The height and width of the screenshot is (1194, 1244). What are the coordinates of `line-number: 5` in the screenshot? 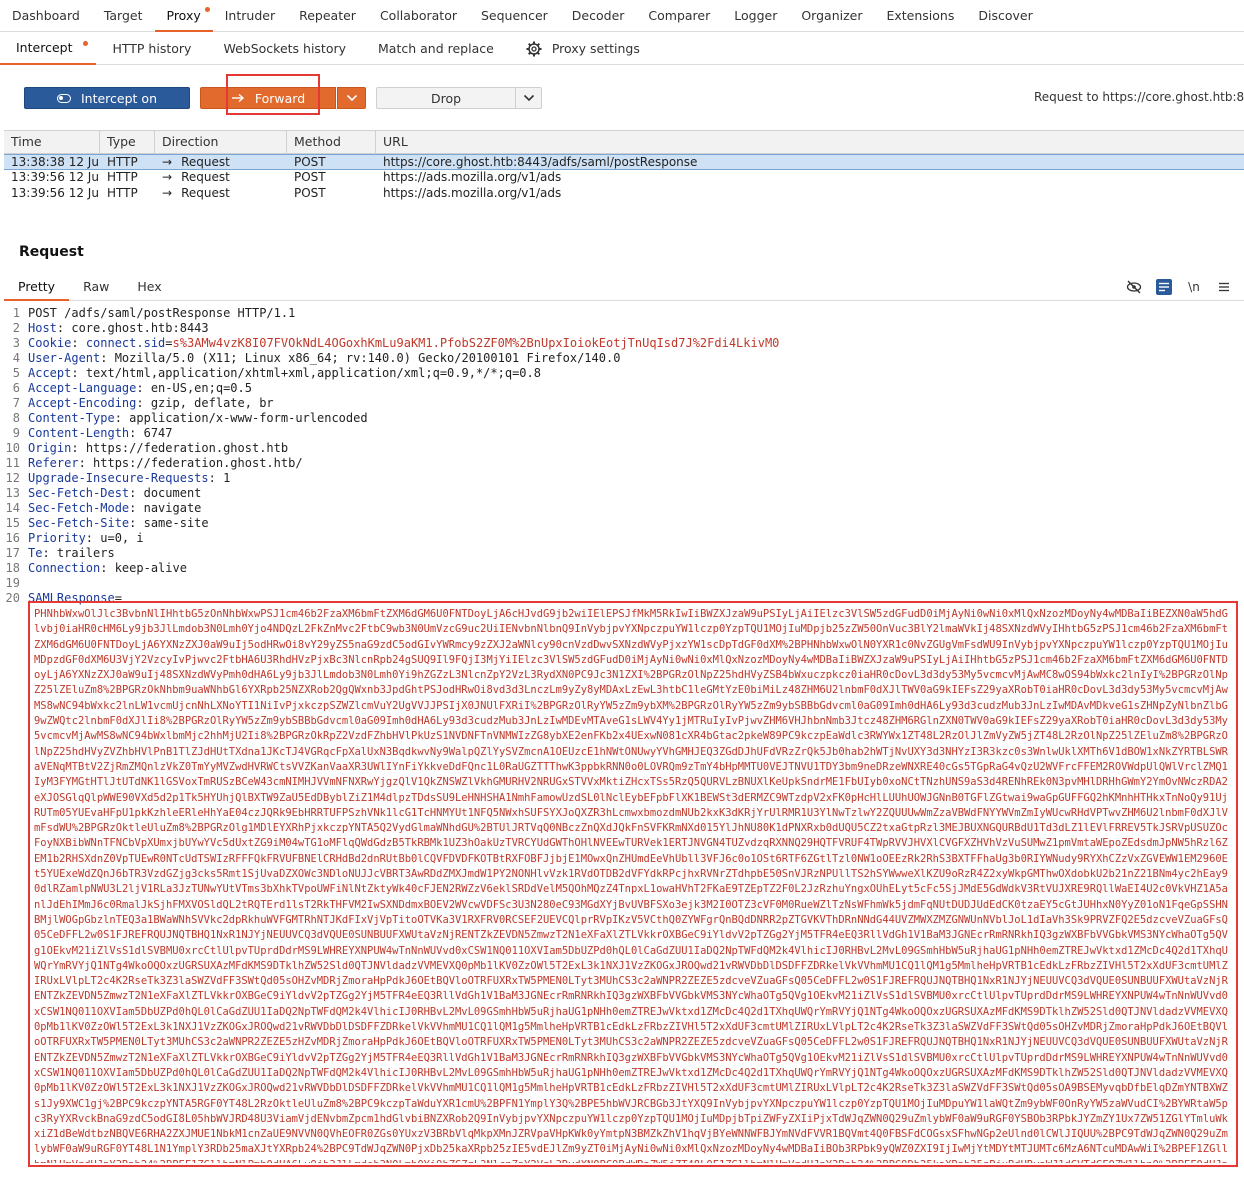 It's located at (16, 373).